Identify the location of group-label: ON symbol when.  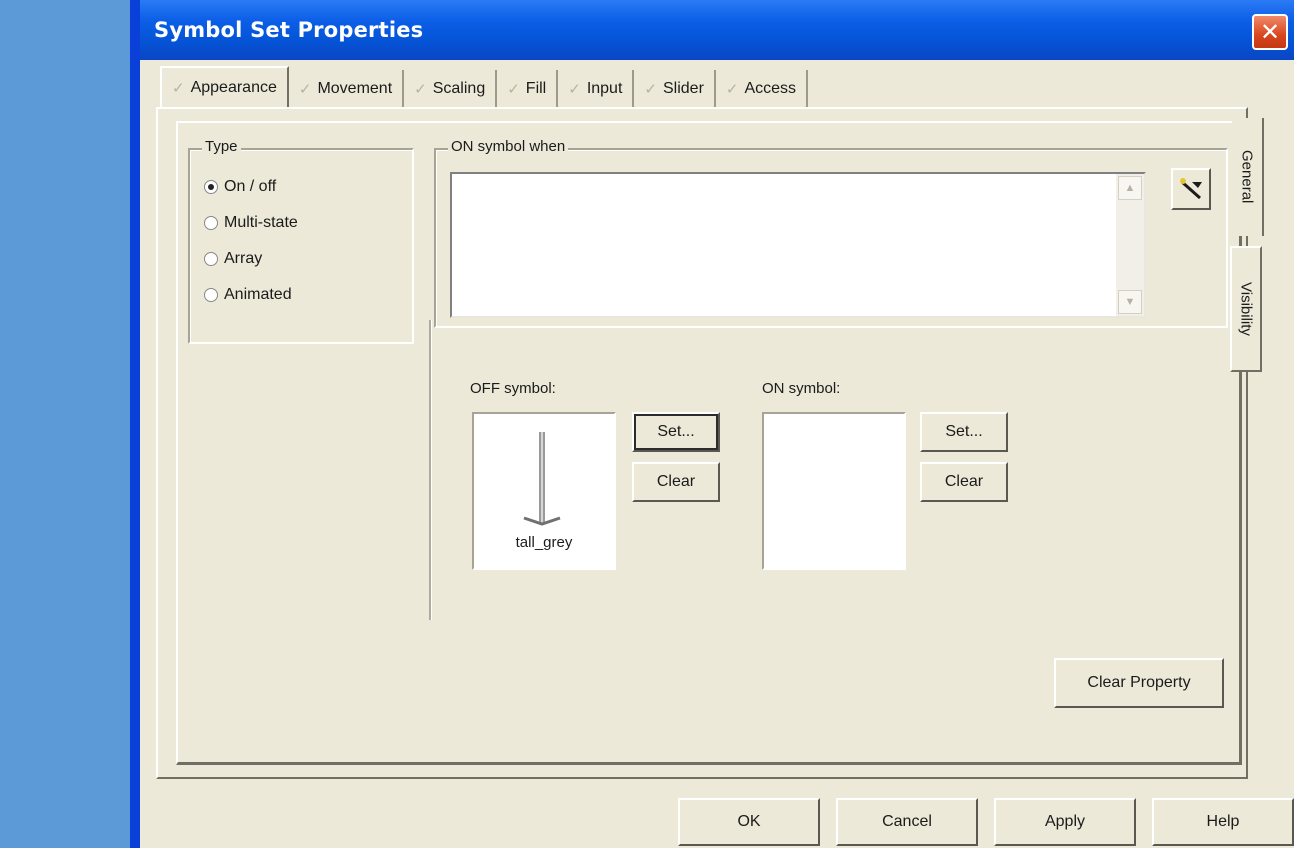
(508, 146).